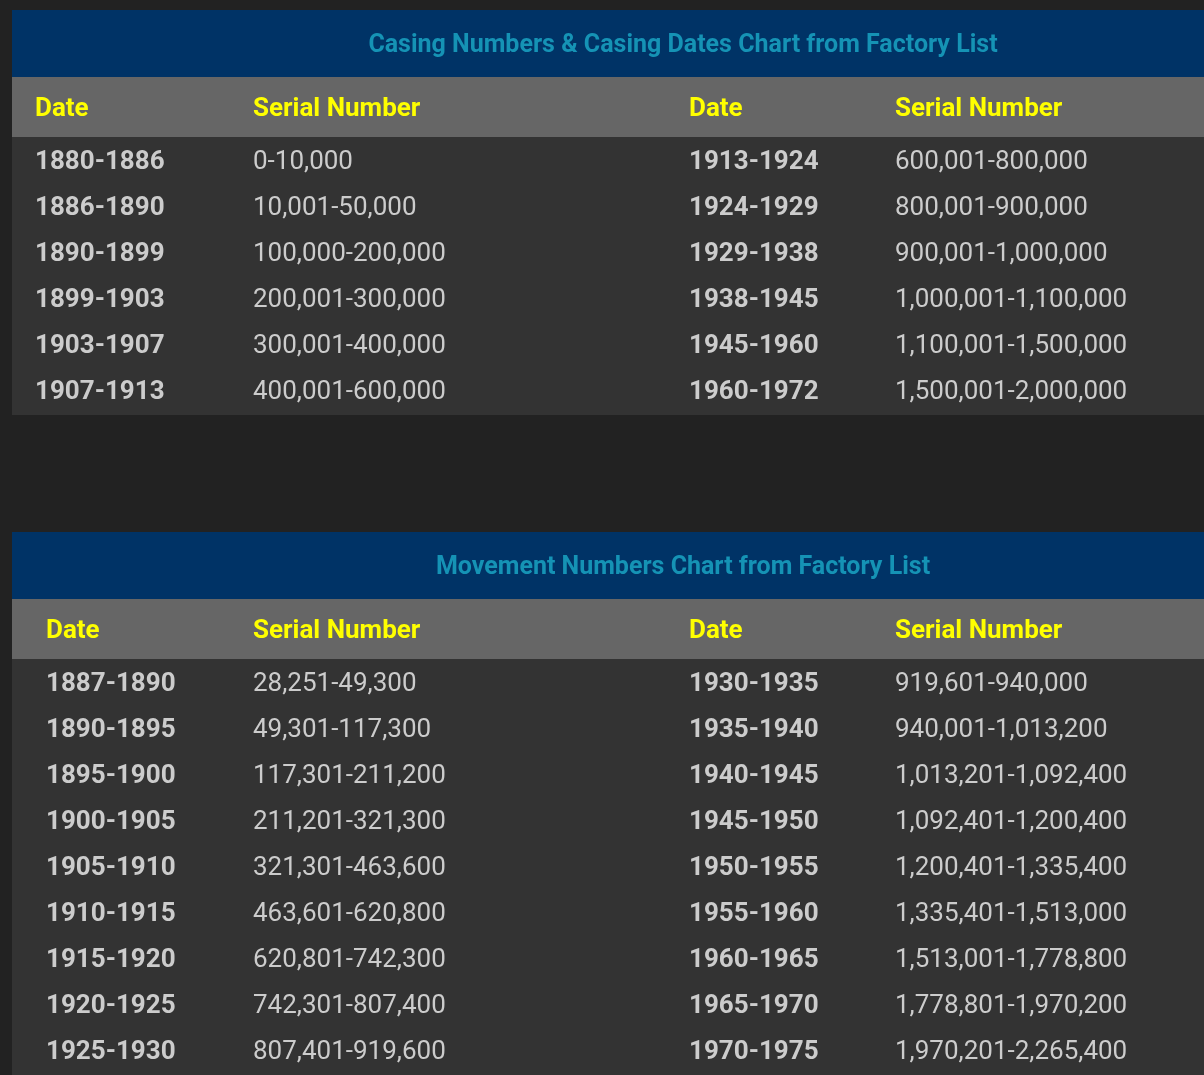 The height and width of the screenshot is (1075, 1204). I want to click on table-cell-text: 940,001-1,013,200, so click(1002, 728).